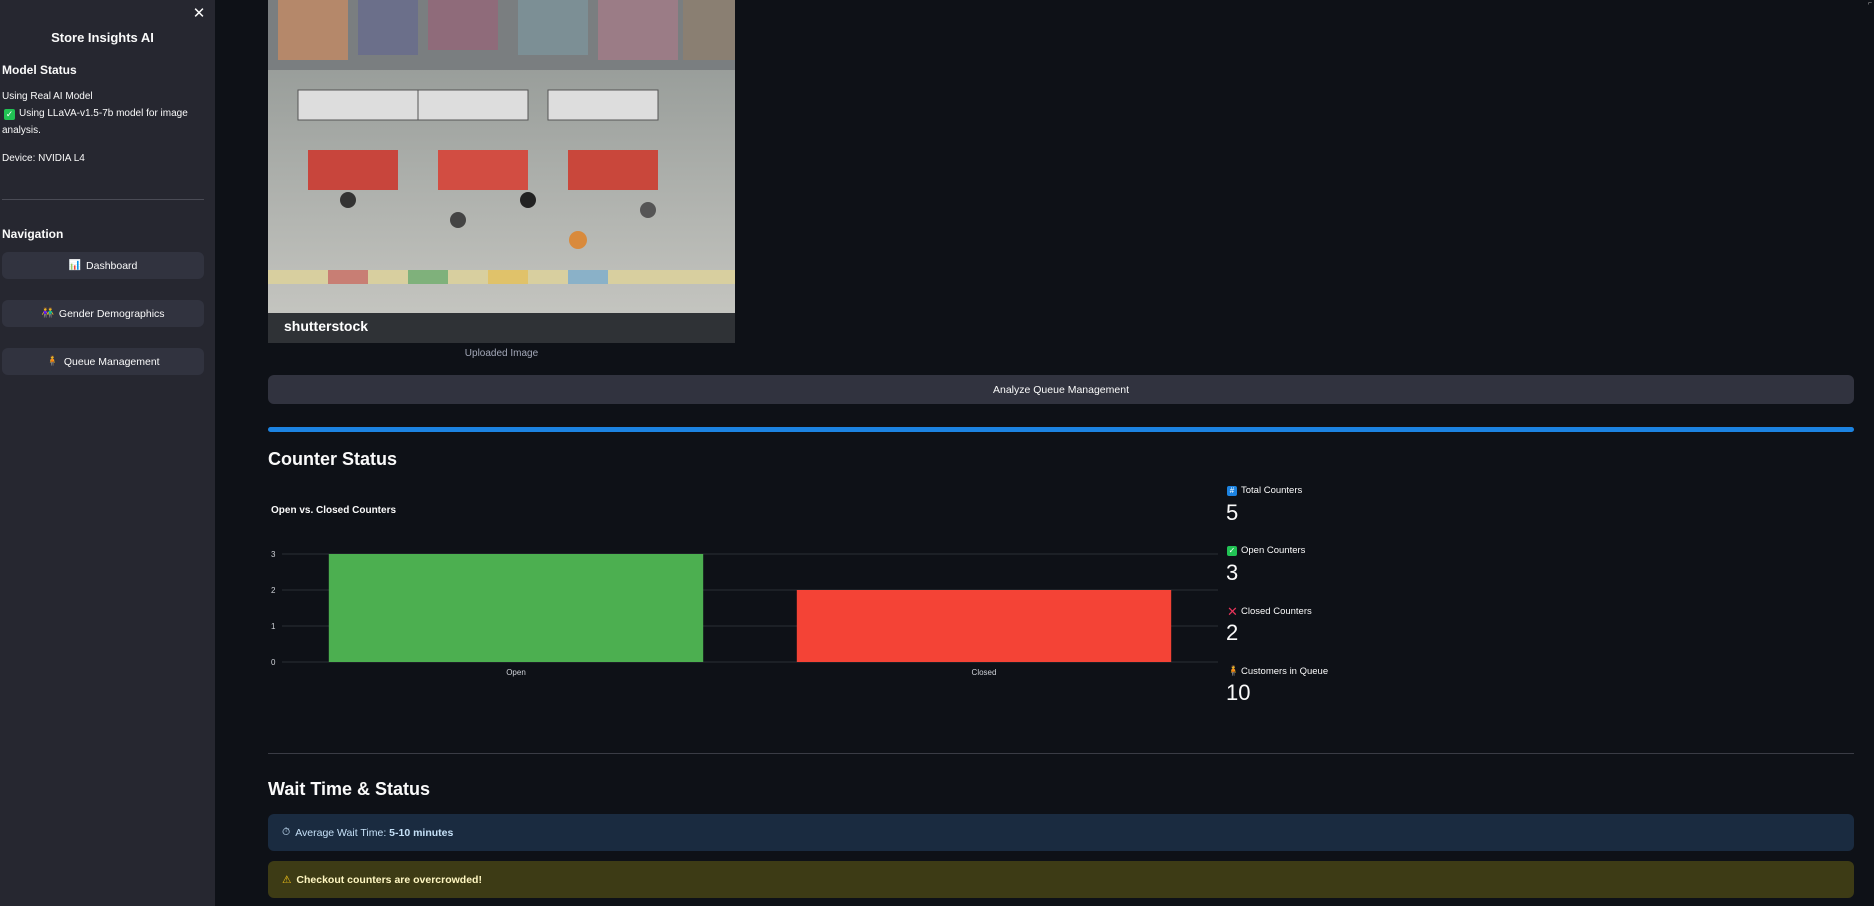 This screenshot has width=1874, height=906. Describe the element at coordinates (516, 672) in the screenshot. I see `x-tick-label: Open` at that location.